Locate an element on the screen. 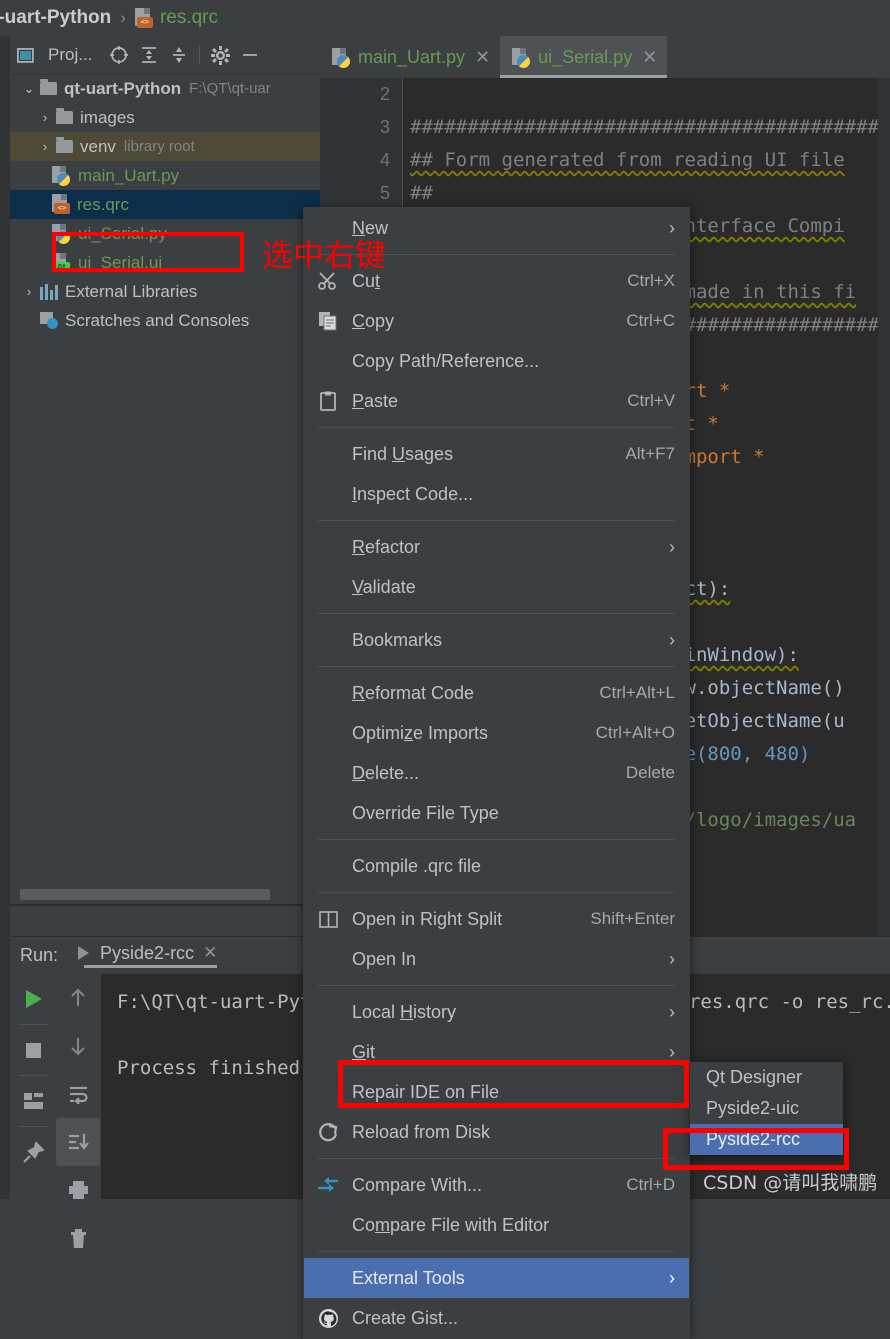 This screenshot has height=1339, width=890. line-number: 2 is located at coordinates (384, 94).